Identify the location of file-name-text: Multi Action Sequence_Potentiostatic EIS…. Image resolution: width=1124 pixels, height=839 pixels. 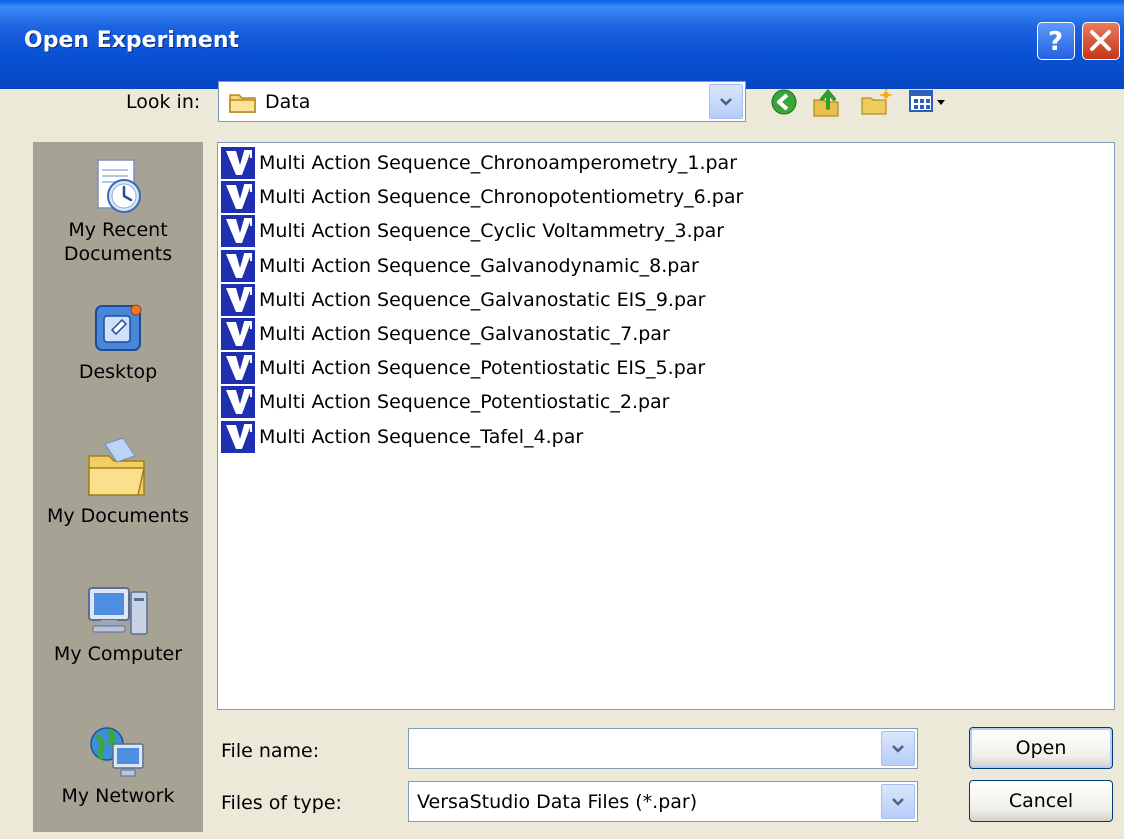
(482, 368).